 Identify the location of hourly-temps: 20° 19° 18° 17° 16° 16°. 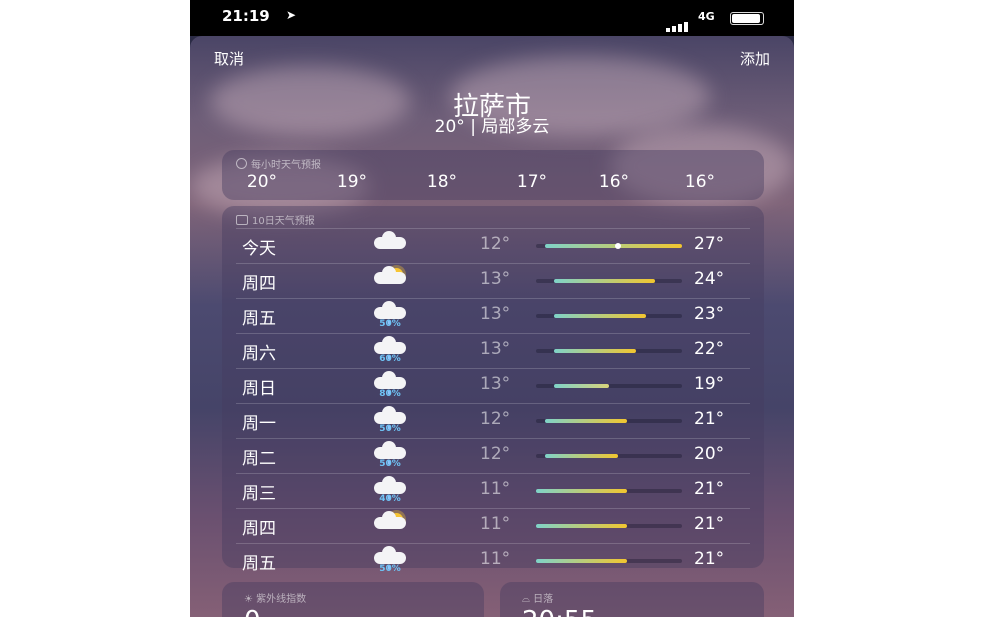
(493, 184).